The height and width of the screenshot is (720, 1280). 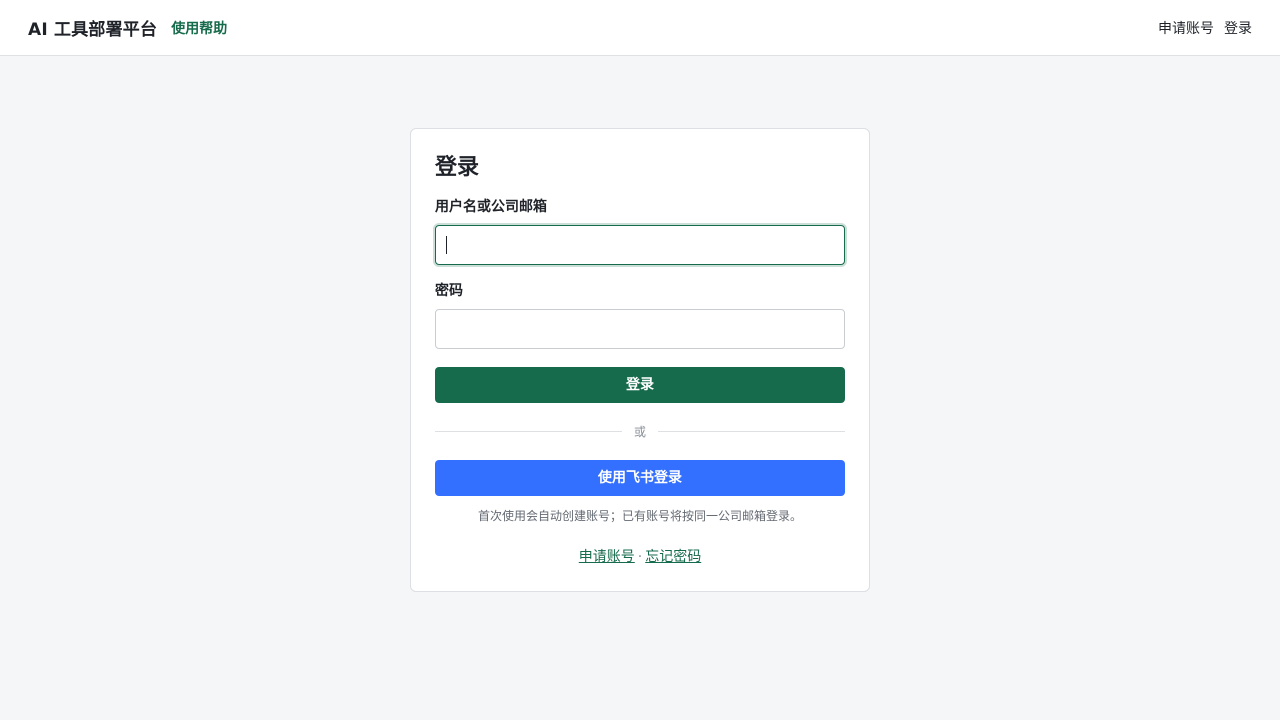 I want to click on nav-apply-account-link: 申请账号, so click(x=1186, y=28).